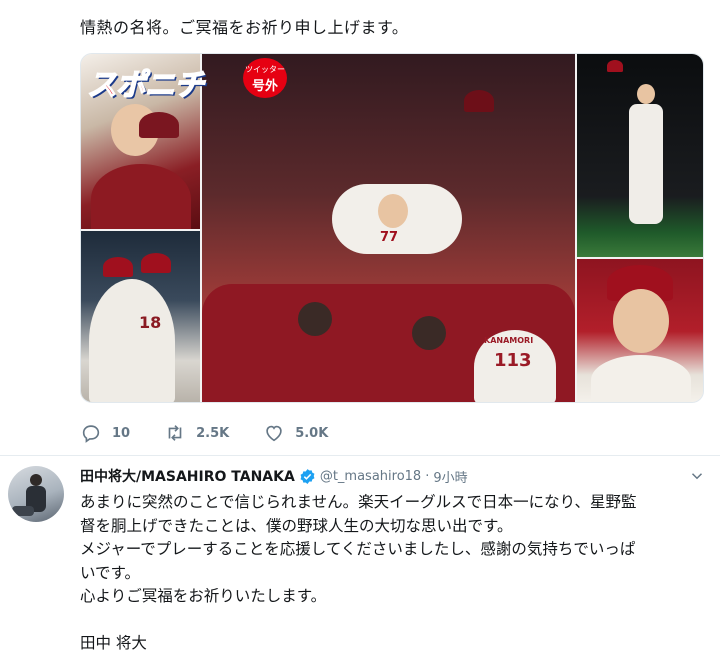  I want to click on tweet-actions: 10 2.5K 5.0K, so click(221, 433).